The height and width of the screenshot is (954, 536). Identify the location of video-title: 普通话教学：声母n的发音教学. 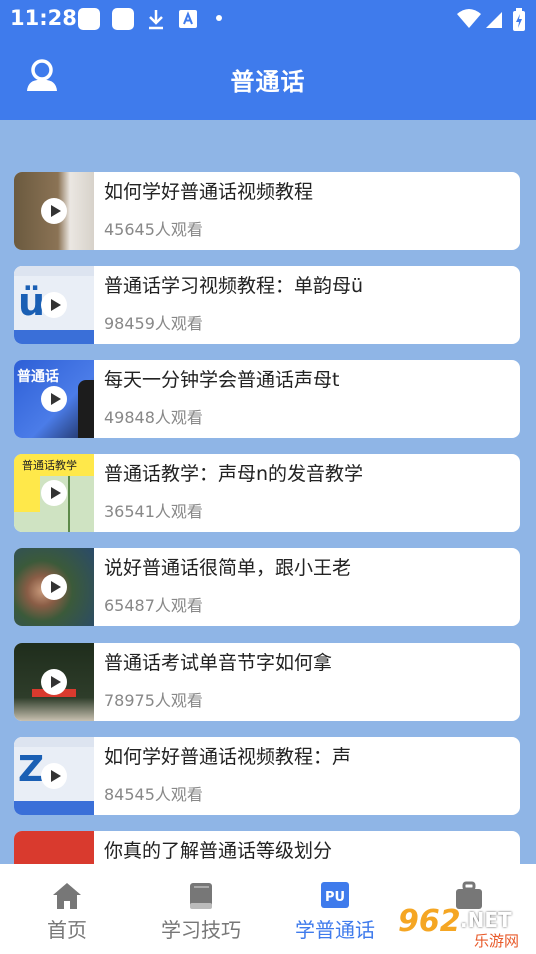
(234, 474).